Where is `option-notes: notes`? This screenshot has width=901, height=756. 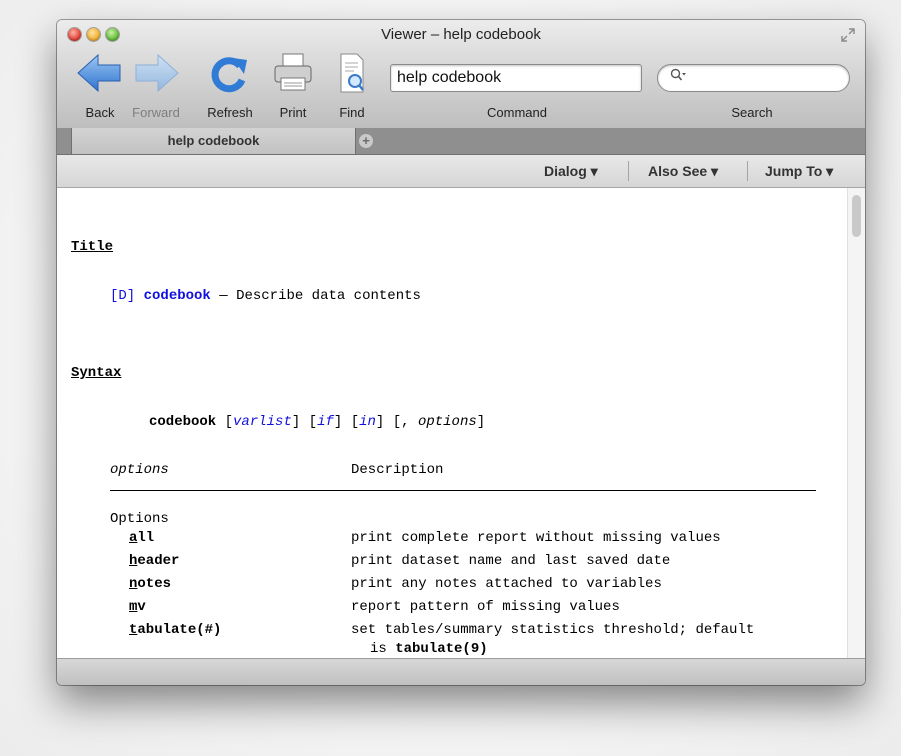
option-notes: notes is located at coordinates (150, 584).